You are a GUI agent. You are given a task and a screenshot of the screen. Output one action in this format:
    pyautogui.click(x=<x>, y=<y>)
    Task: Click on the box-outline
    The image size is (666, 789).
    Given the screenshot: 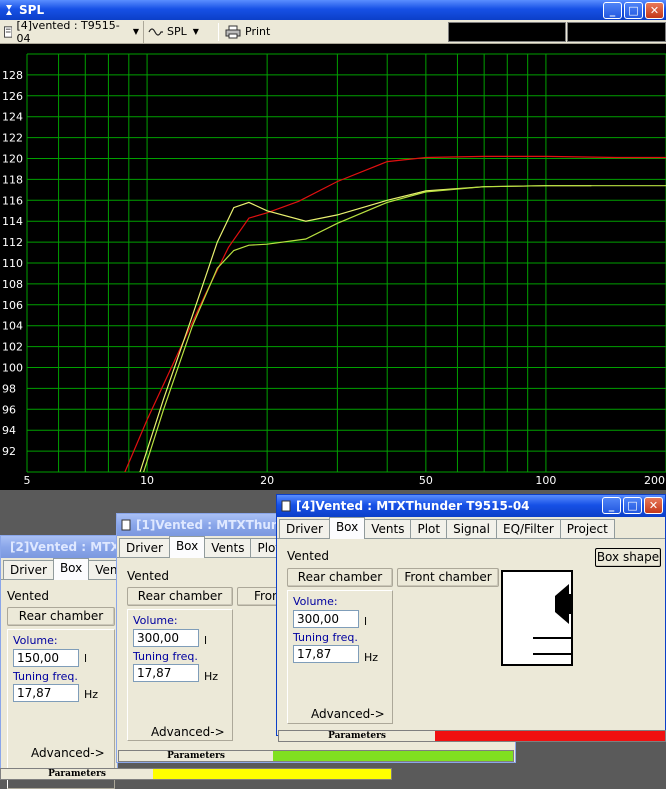 What is the action you would take?
    pyautogui.click(x=537, y=618)
    